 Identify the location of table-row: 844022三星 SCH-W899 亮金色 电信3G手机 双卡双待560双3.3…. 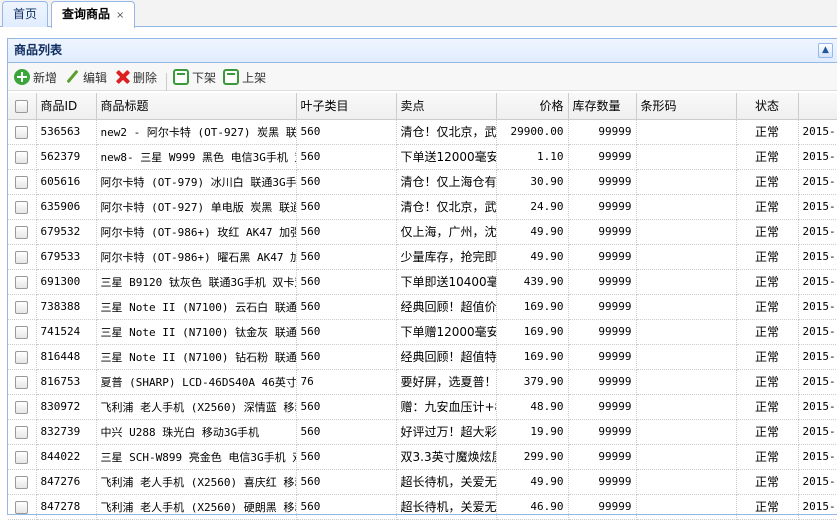
(422, 457).